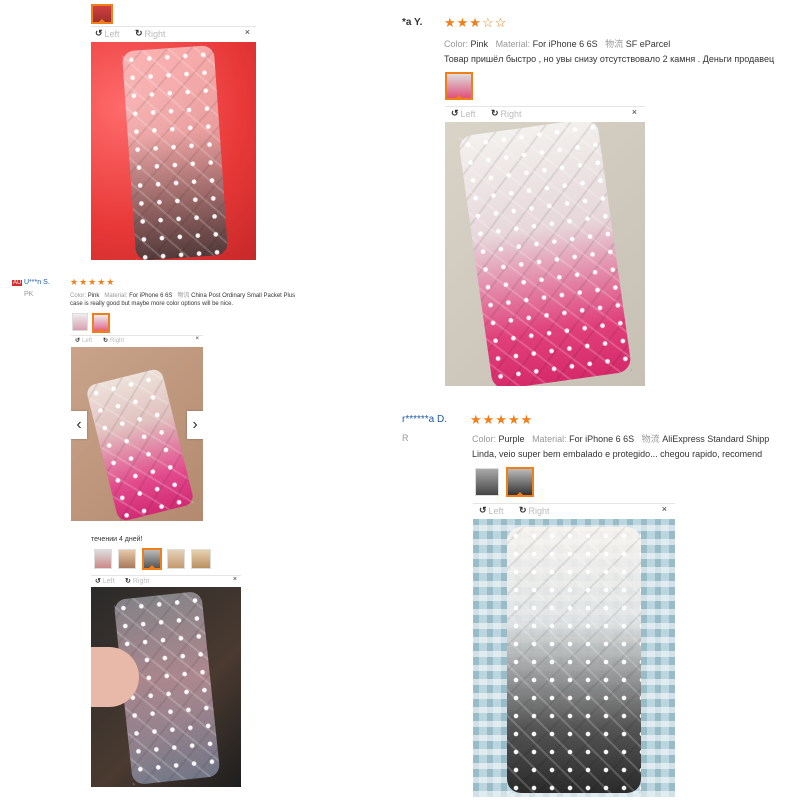 Image resolution: width=800 pixels, height=800 pixels. Describe the element at coordinates (425, 419) in the screenshot. I see `reviewer-name: r******a D.` at that location.